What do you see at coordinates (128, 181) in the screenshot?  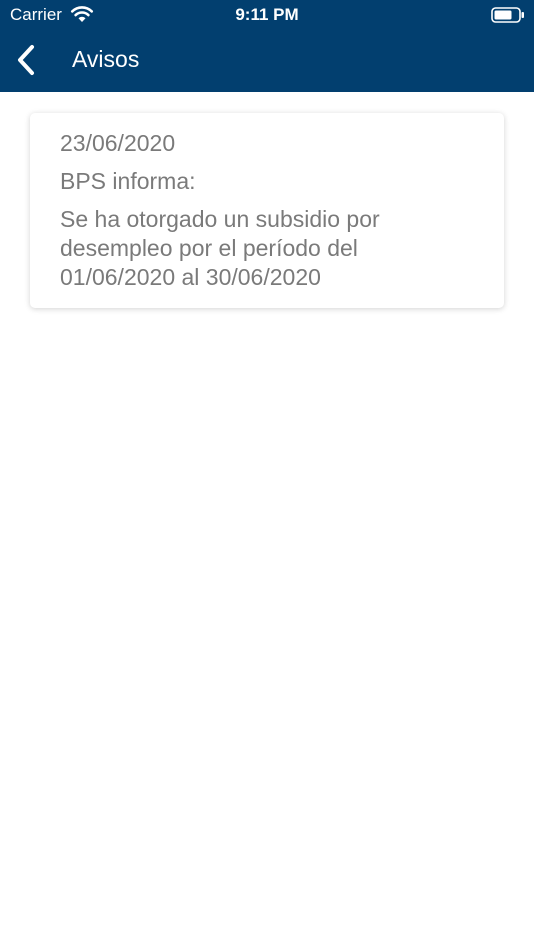 I see `notice-source: BPS informa:` at bounding box center [128, 181].